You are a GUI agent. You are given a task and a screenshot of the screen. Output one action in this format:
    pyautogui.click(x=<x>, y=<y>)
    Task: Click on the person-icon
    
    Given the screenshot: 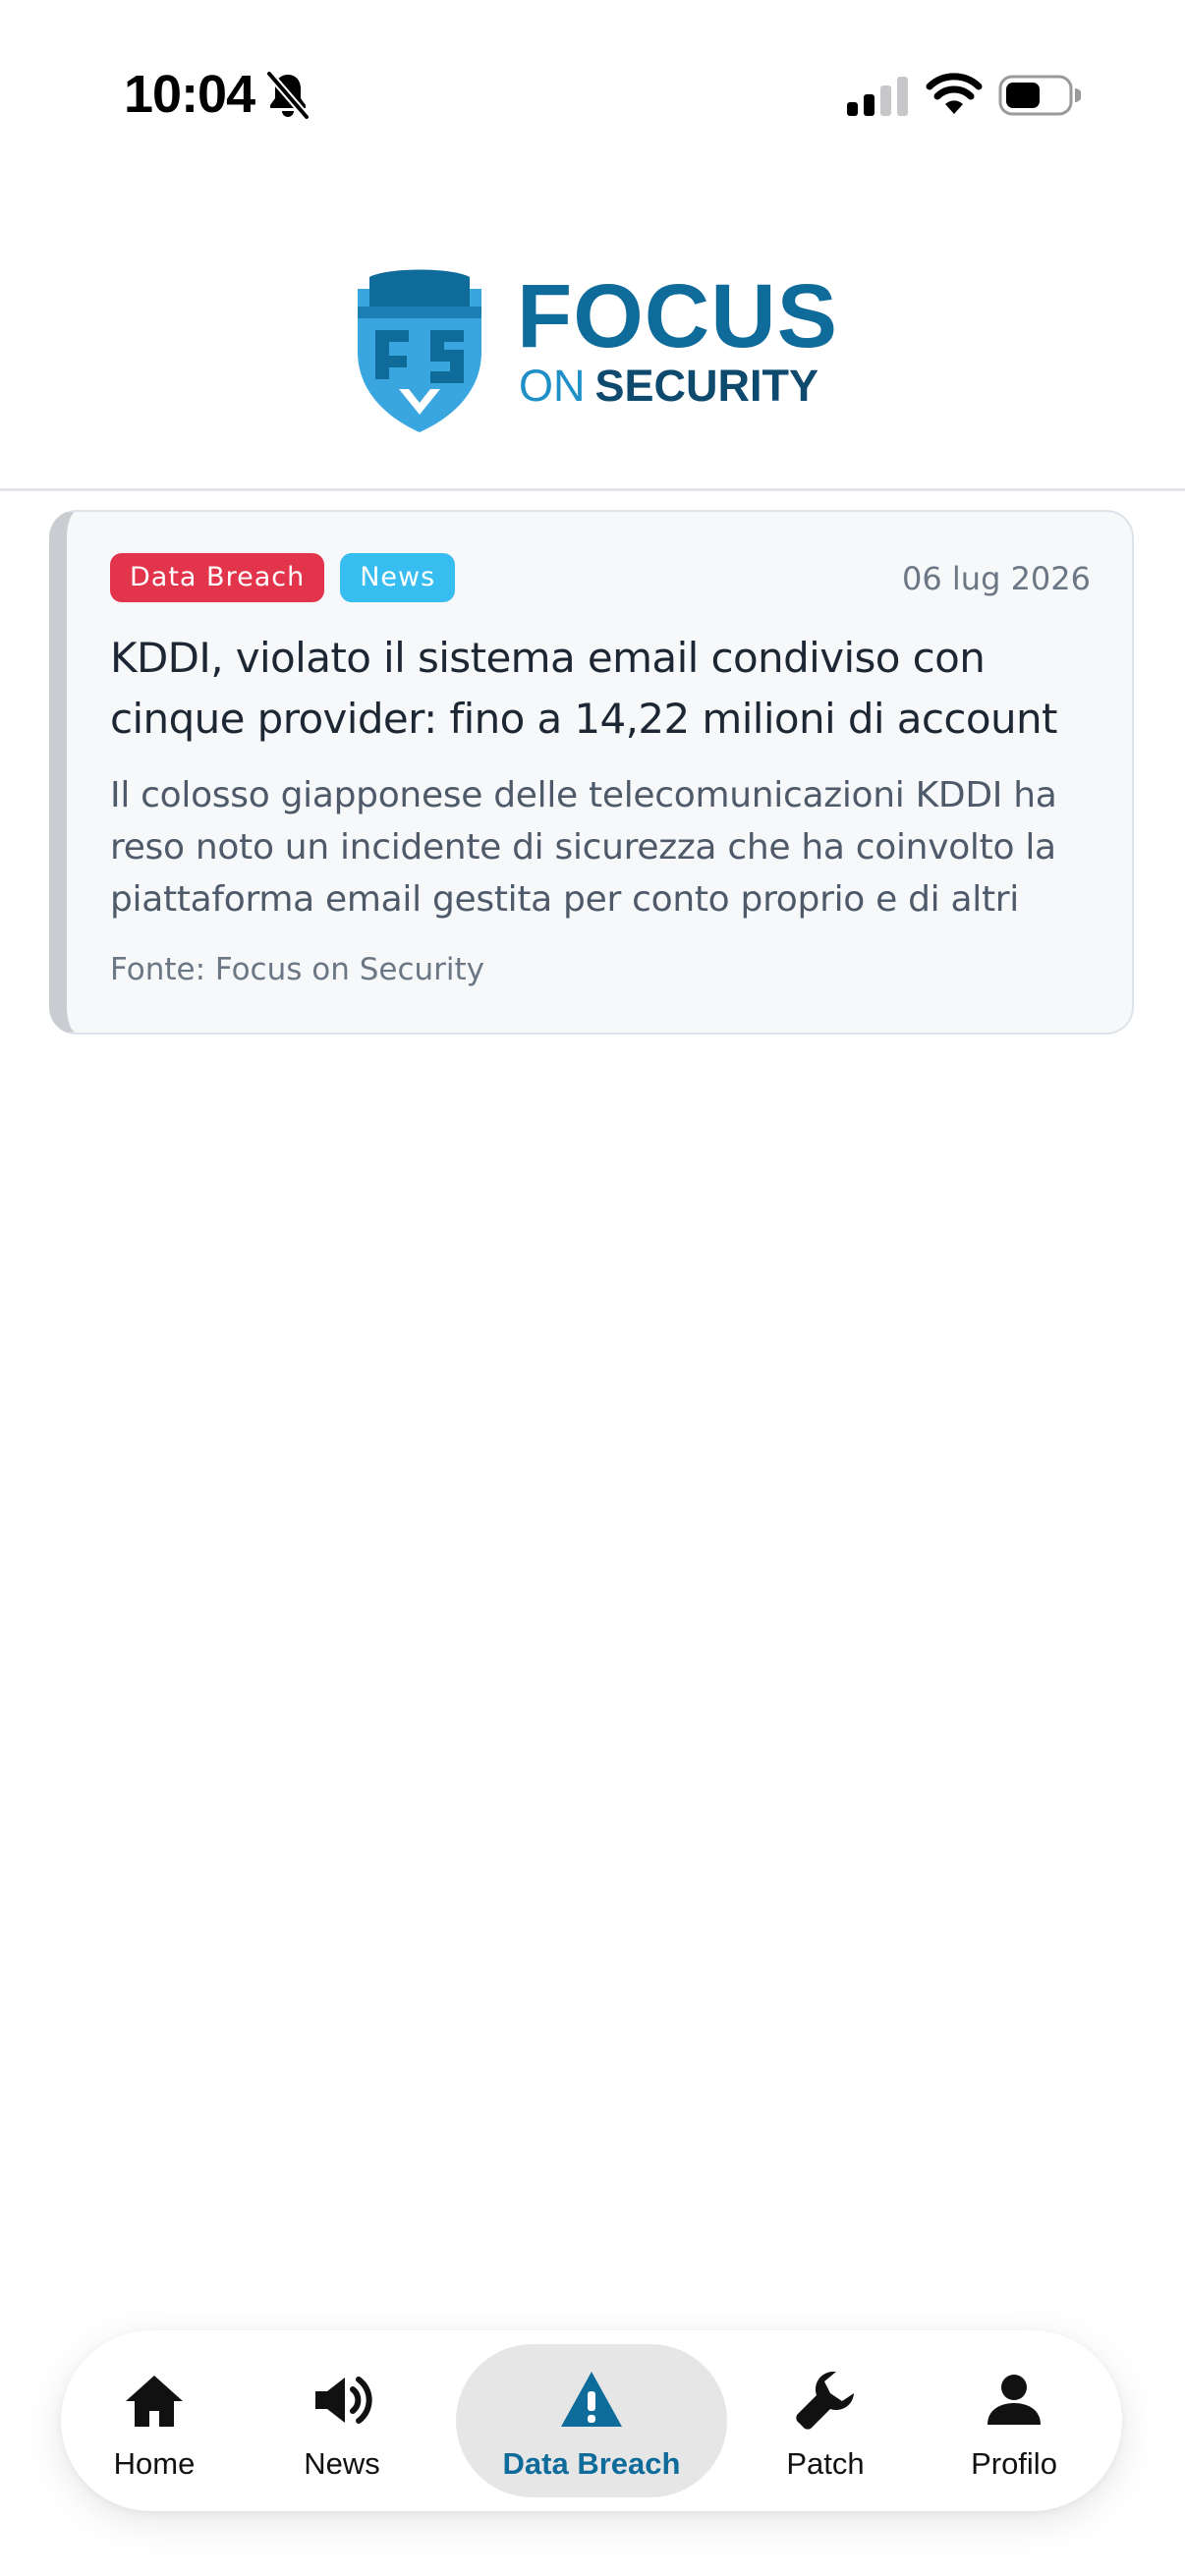 What is the action you would take?
    pyautogui.click(x=1014, y=2400)
    